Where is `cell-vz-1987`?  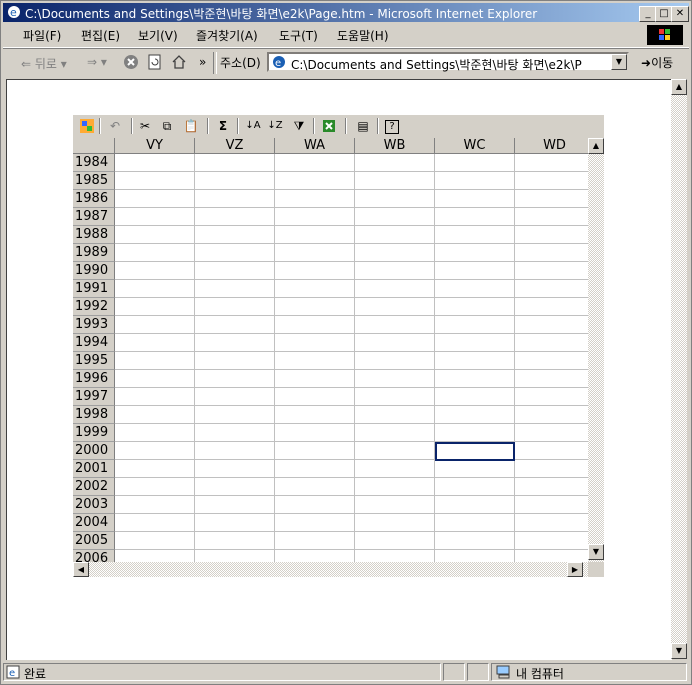 cell-vz-1987 is located at coordinates (235, 217).